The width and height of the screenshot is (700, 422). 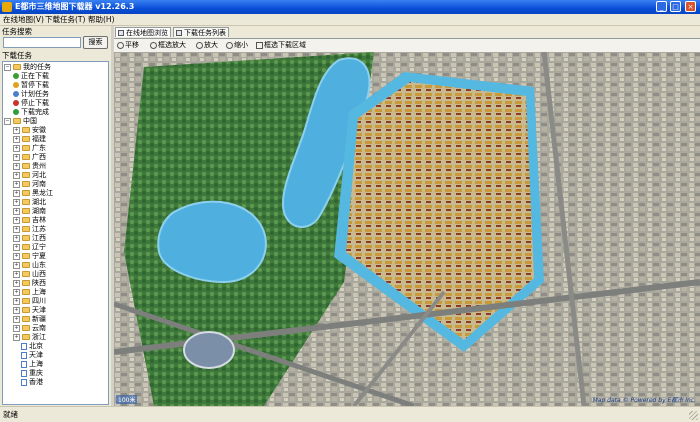 I want to click on tree-node-province: + 江西, so click(x=29, y=238).